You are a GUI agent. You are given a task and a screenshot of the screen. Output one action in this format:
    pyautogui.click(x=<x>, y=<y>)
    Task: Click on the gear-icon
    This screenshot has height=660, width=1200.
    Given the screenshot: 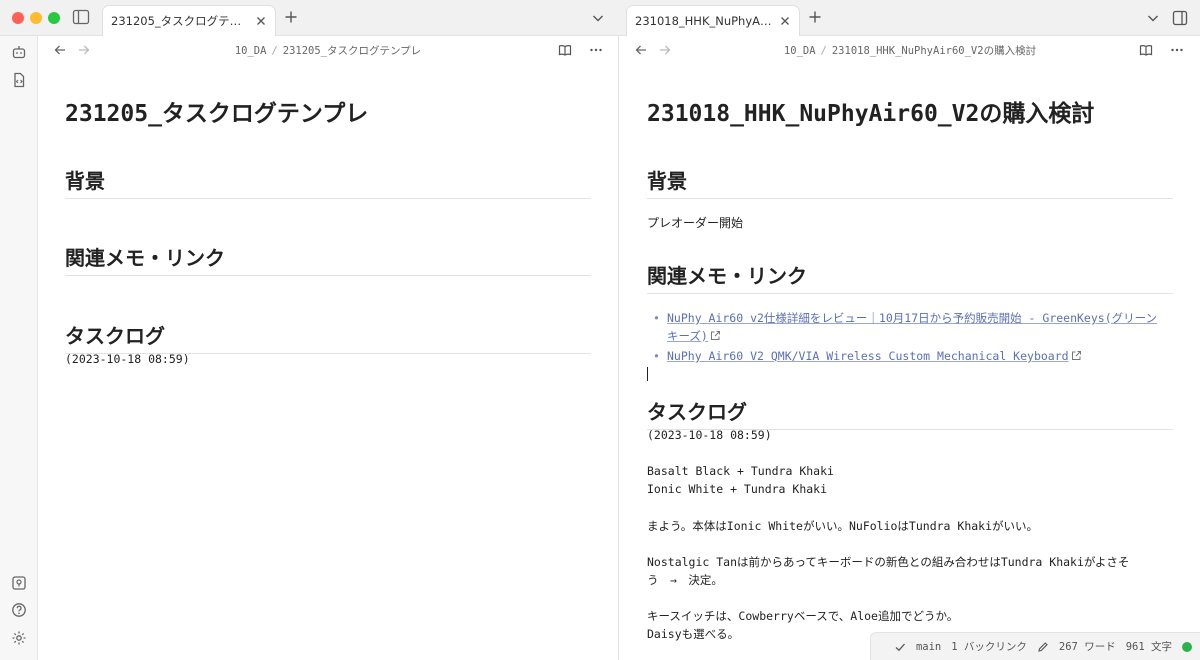 What is the action you would take?
    pyautogui.click(x=19, y=638)
    